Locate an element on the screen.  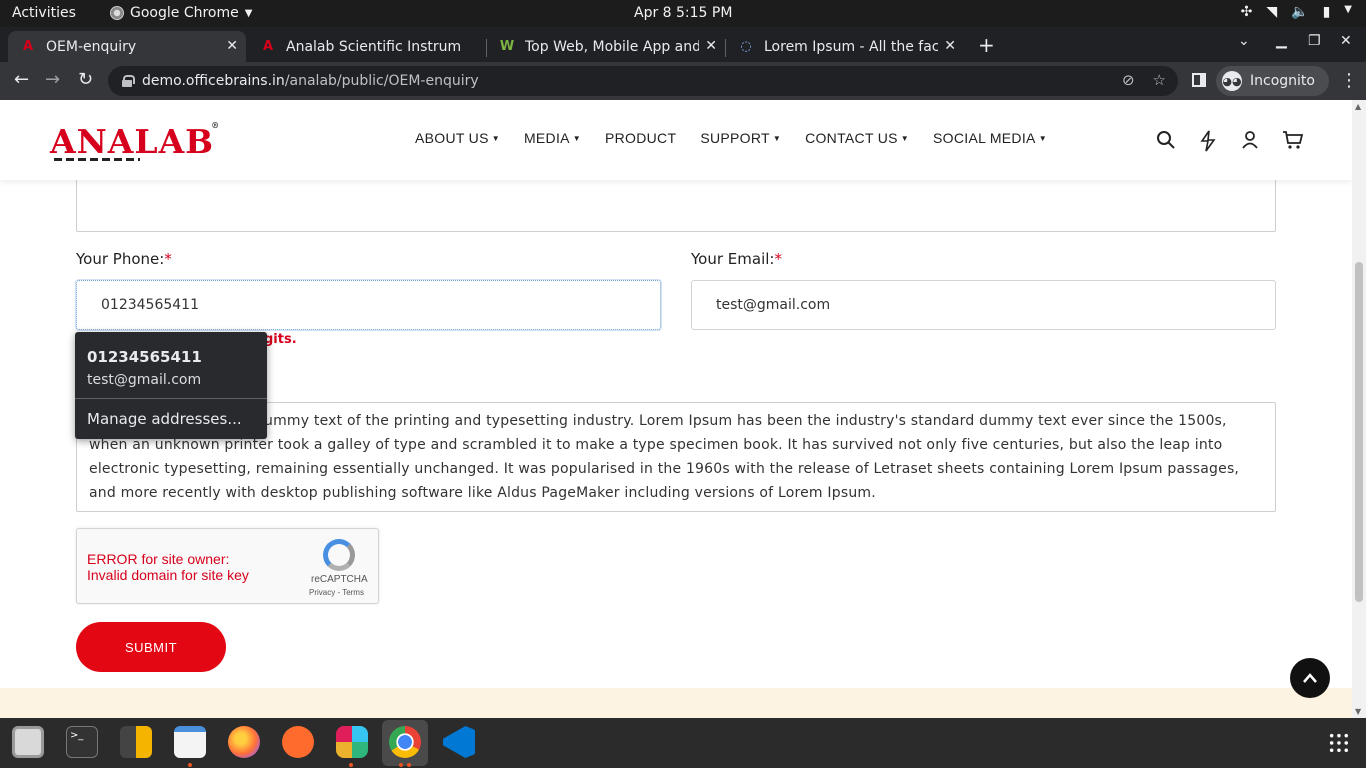
autofill-divider is located at coordinates (171, 398).